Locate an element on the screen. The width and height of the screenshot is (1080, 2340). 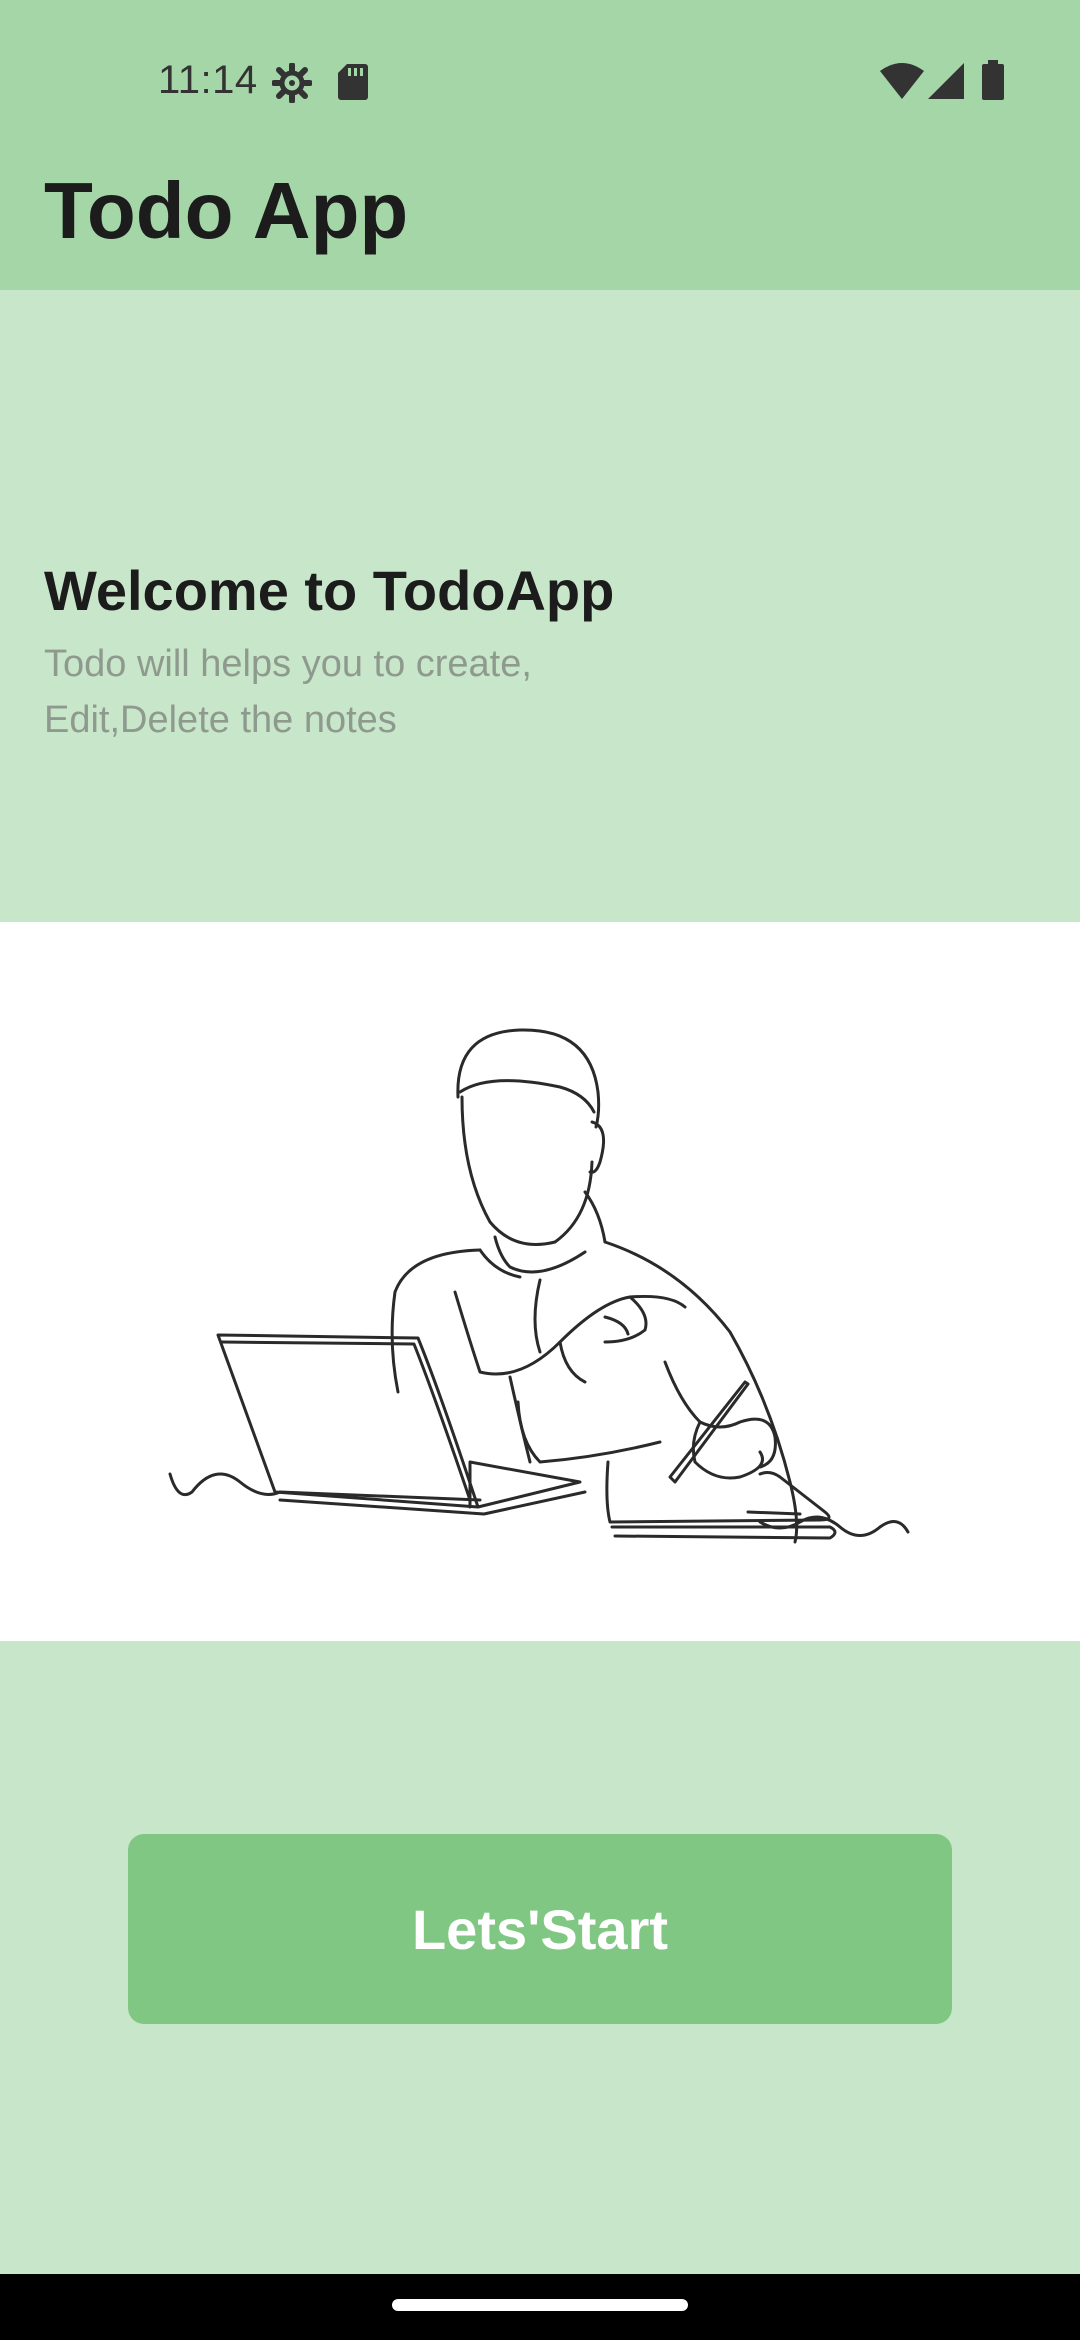
battery-icon is located at coordinates (993, 82).